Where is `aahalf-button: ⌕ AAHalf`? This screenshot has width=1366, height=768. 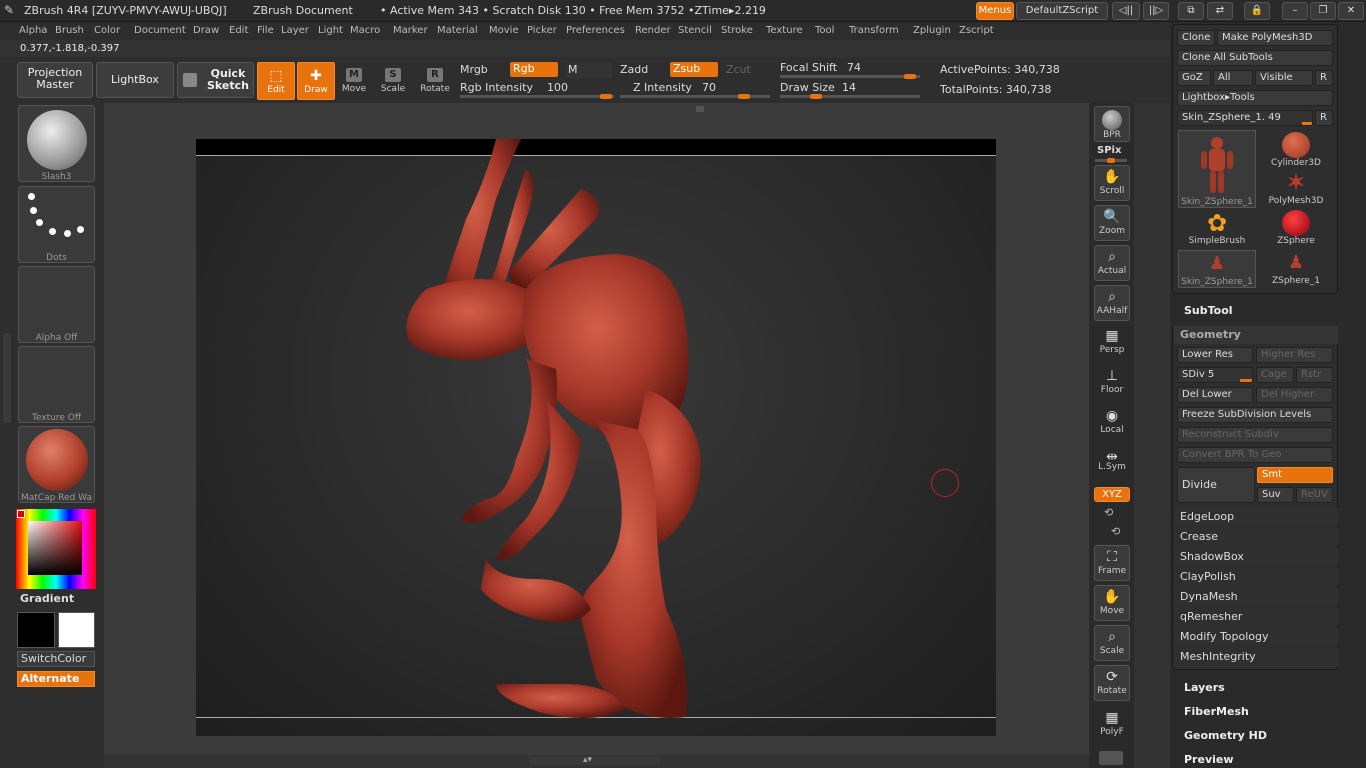 aahalf-button: ⌕ AAHalf is located at coordinates (1112, 303).